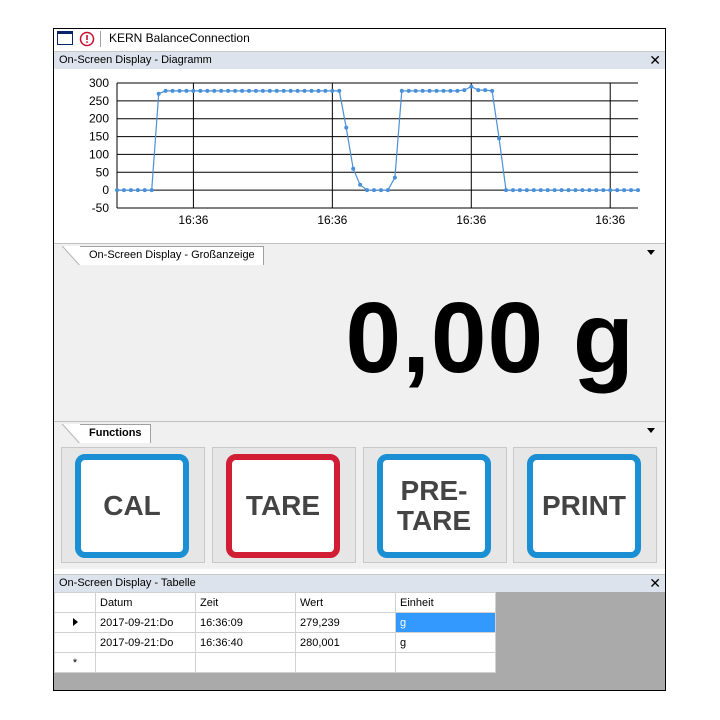 The image size is (720, 720). What do you see at coordinates (100, 39) in the screenshot?
I see `toolbar-separator` at bounding box center [100, 39].